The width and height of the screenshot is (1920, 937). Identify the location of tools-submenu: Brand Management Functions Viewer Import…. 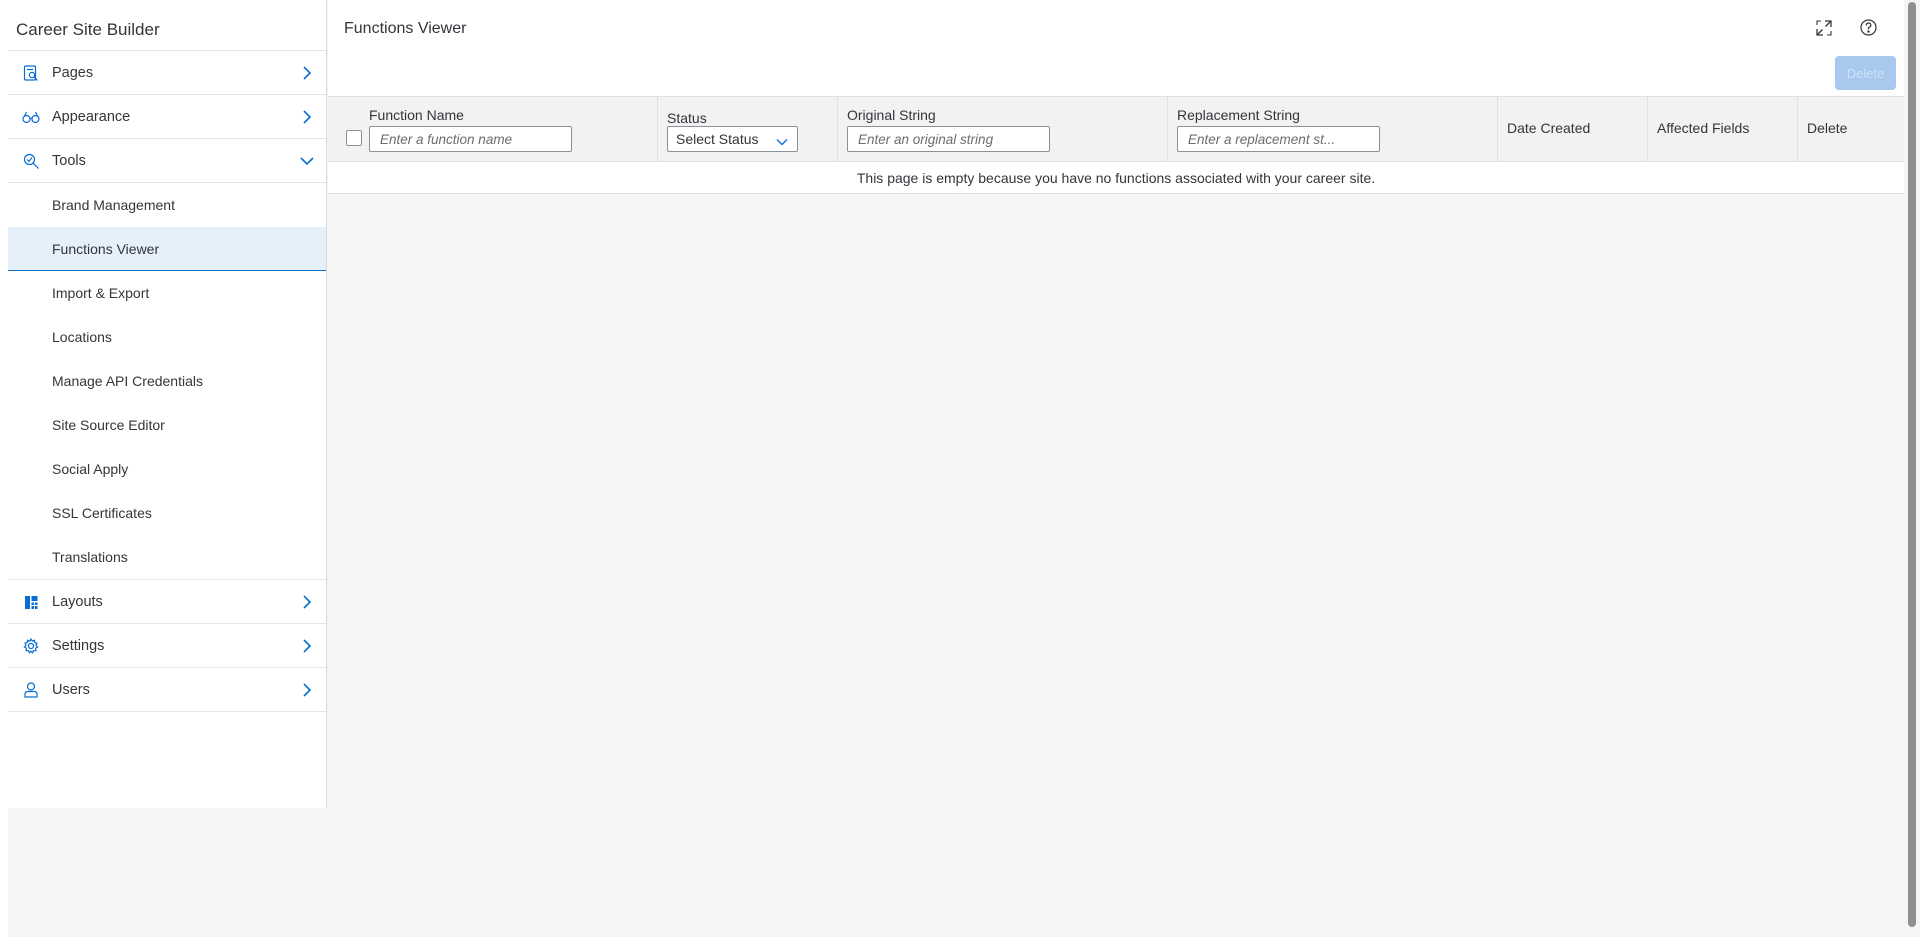
(167, 381).